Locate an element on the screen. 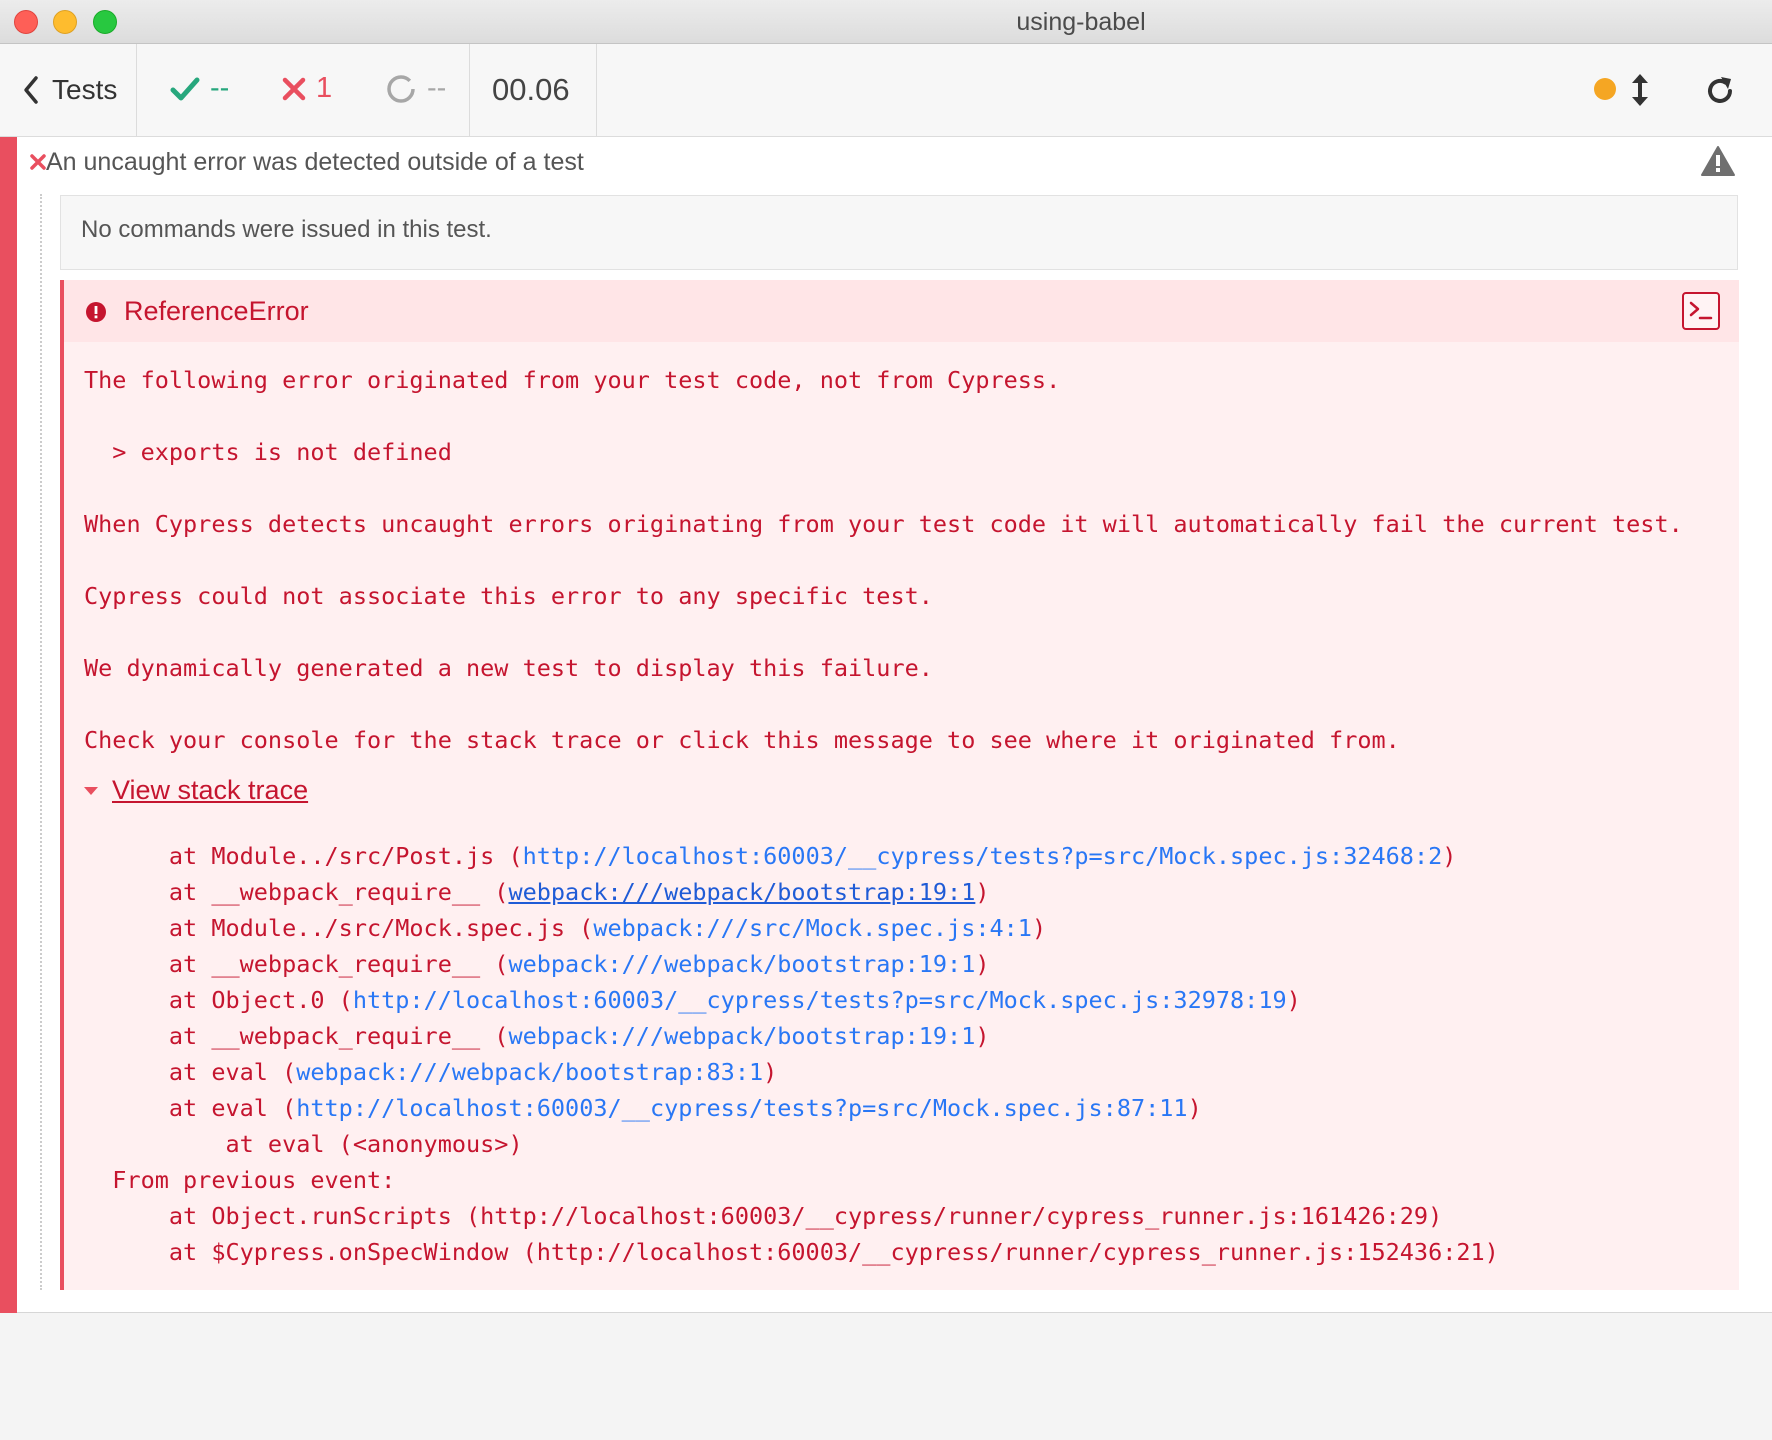 This screenshot has width=1772, height=1440. failed-count: 1 is located at coordinates (324, 88).